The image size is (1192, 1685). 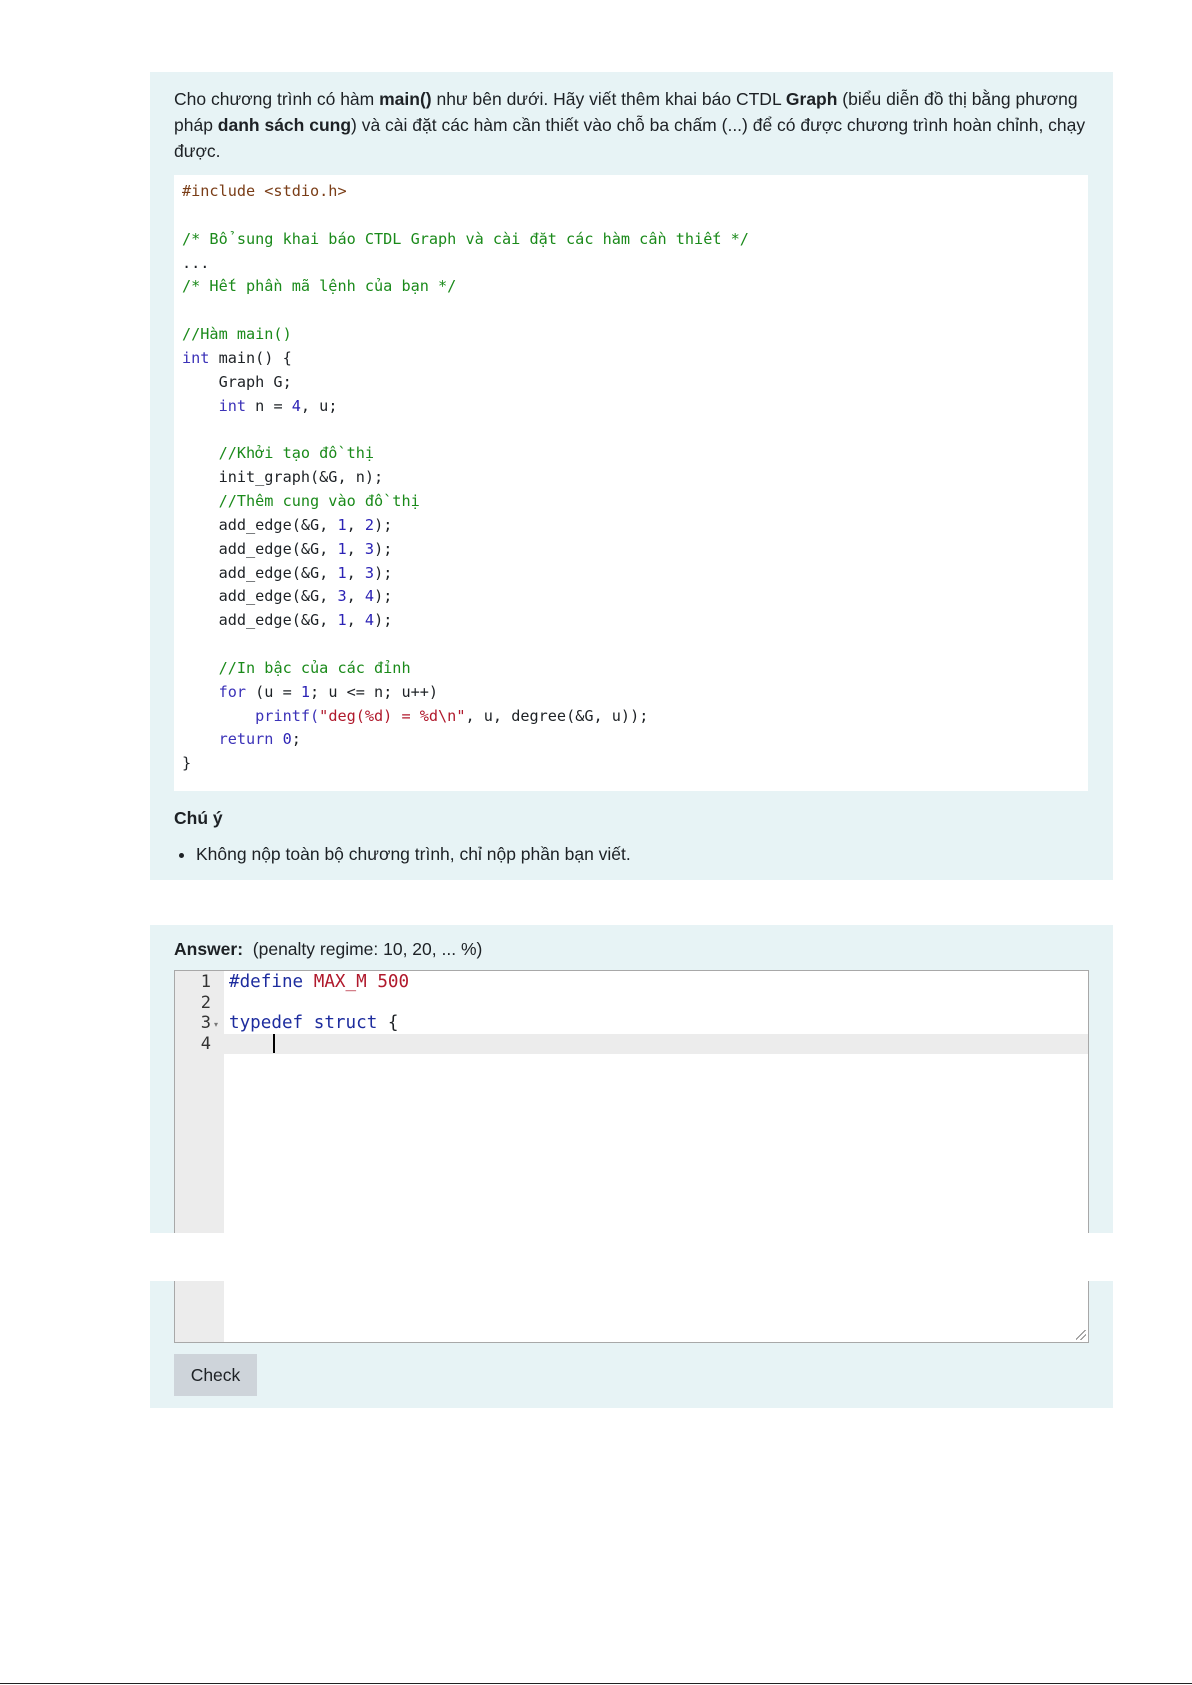 I want to click on check-button: Check, so click(x=215, y=1375).